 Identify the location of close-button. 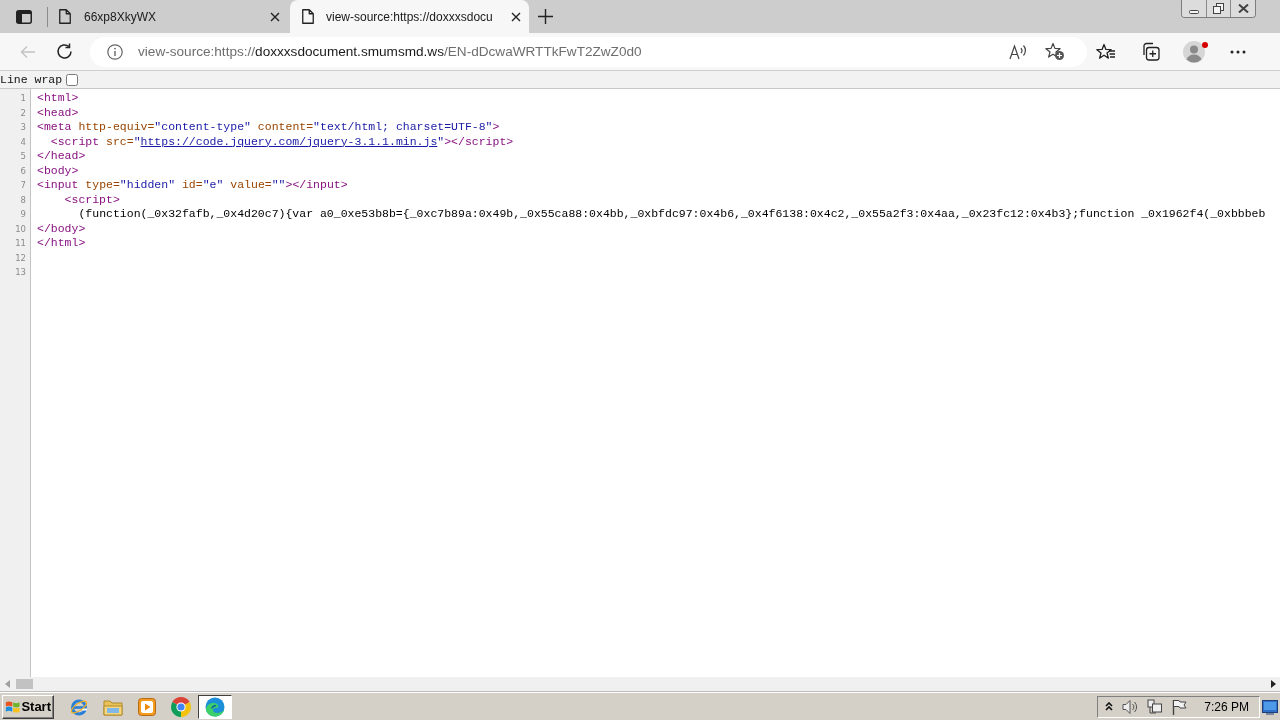
(1242, 8).